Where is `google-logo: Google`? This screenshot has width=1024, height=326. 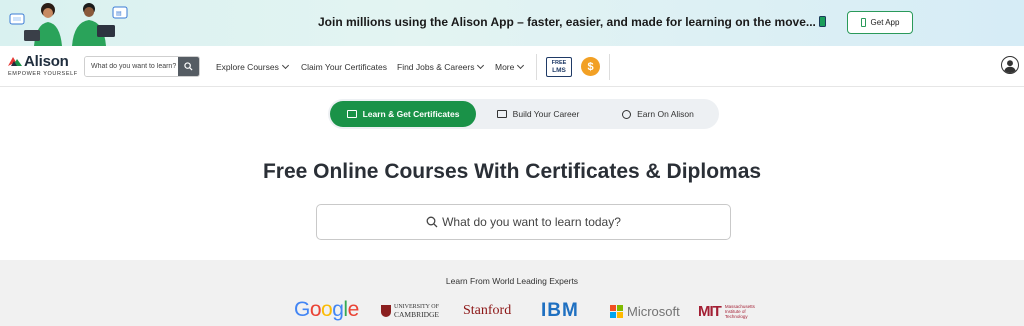 google-logo: Google is located at coordinates (326, 310).